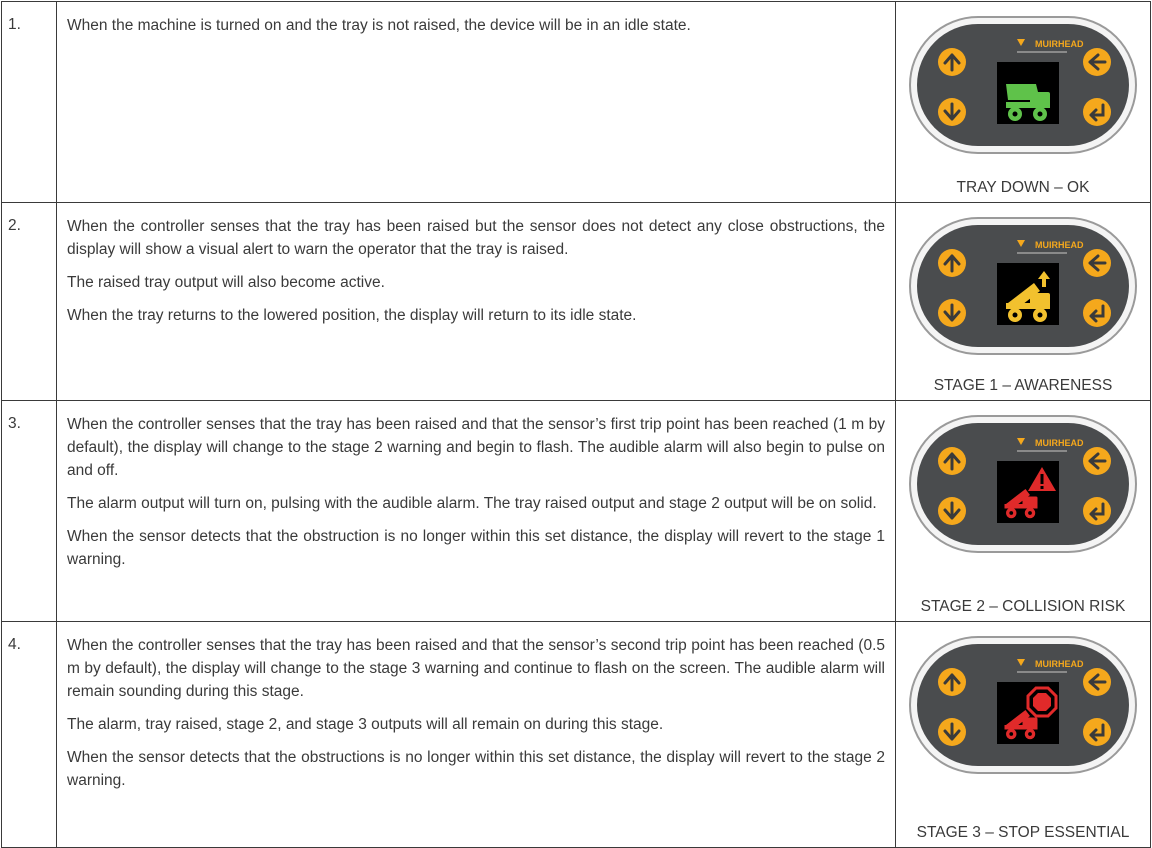 Image resolution: width=1152 pixels, height=848 pixels. What do you see at coordinates (1023, 385) in the screenshot?
I see `stage-caption: STAGE 1 – AWARENESS` at bounding box center [1023, 385].